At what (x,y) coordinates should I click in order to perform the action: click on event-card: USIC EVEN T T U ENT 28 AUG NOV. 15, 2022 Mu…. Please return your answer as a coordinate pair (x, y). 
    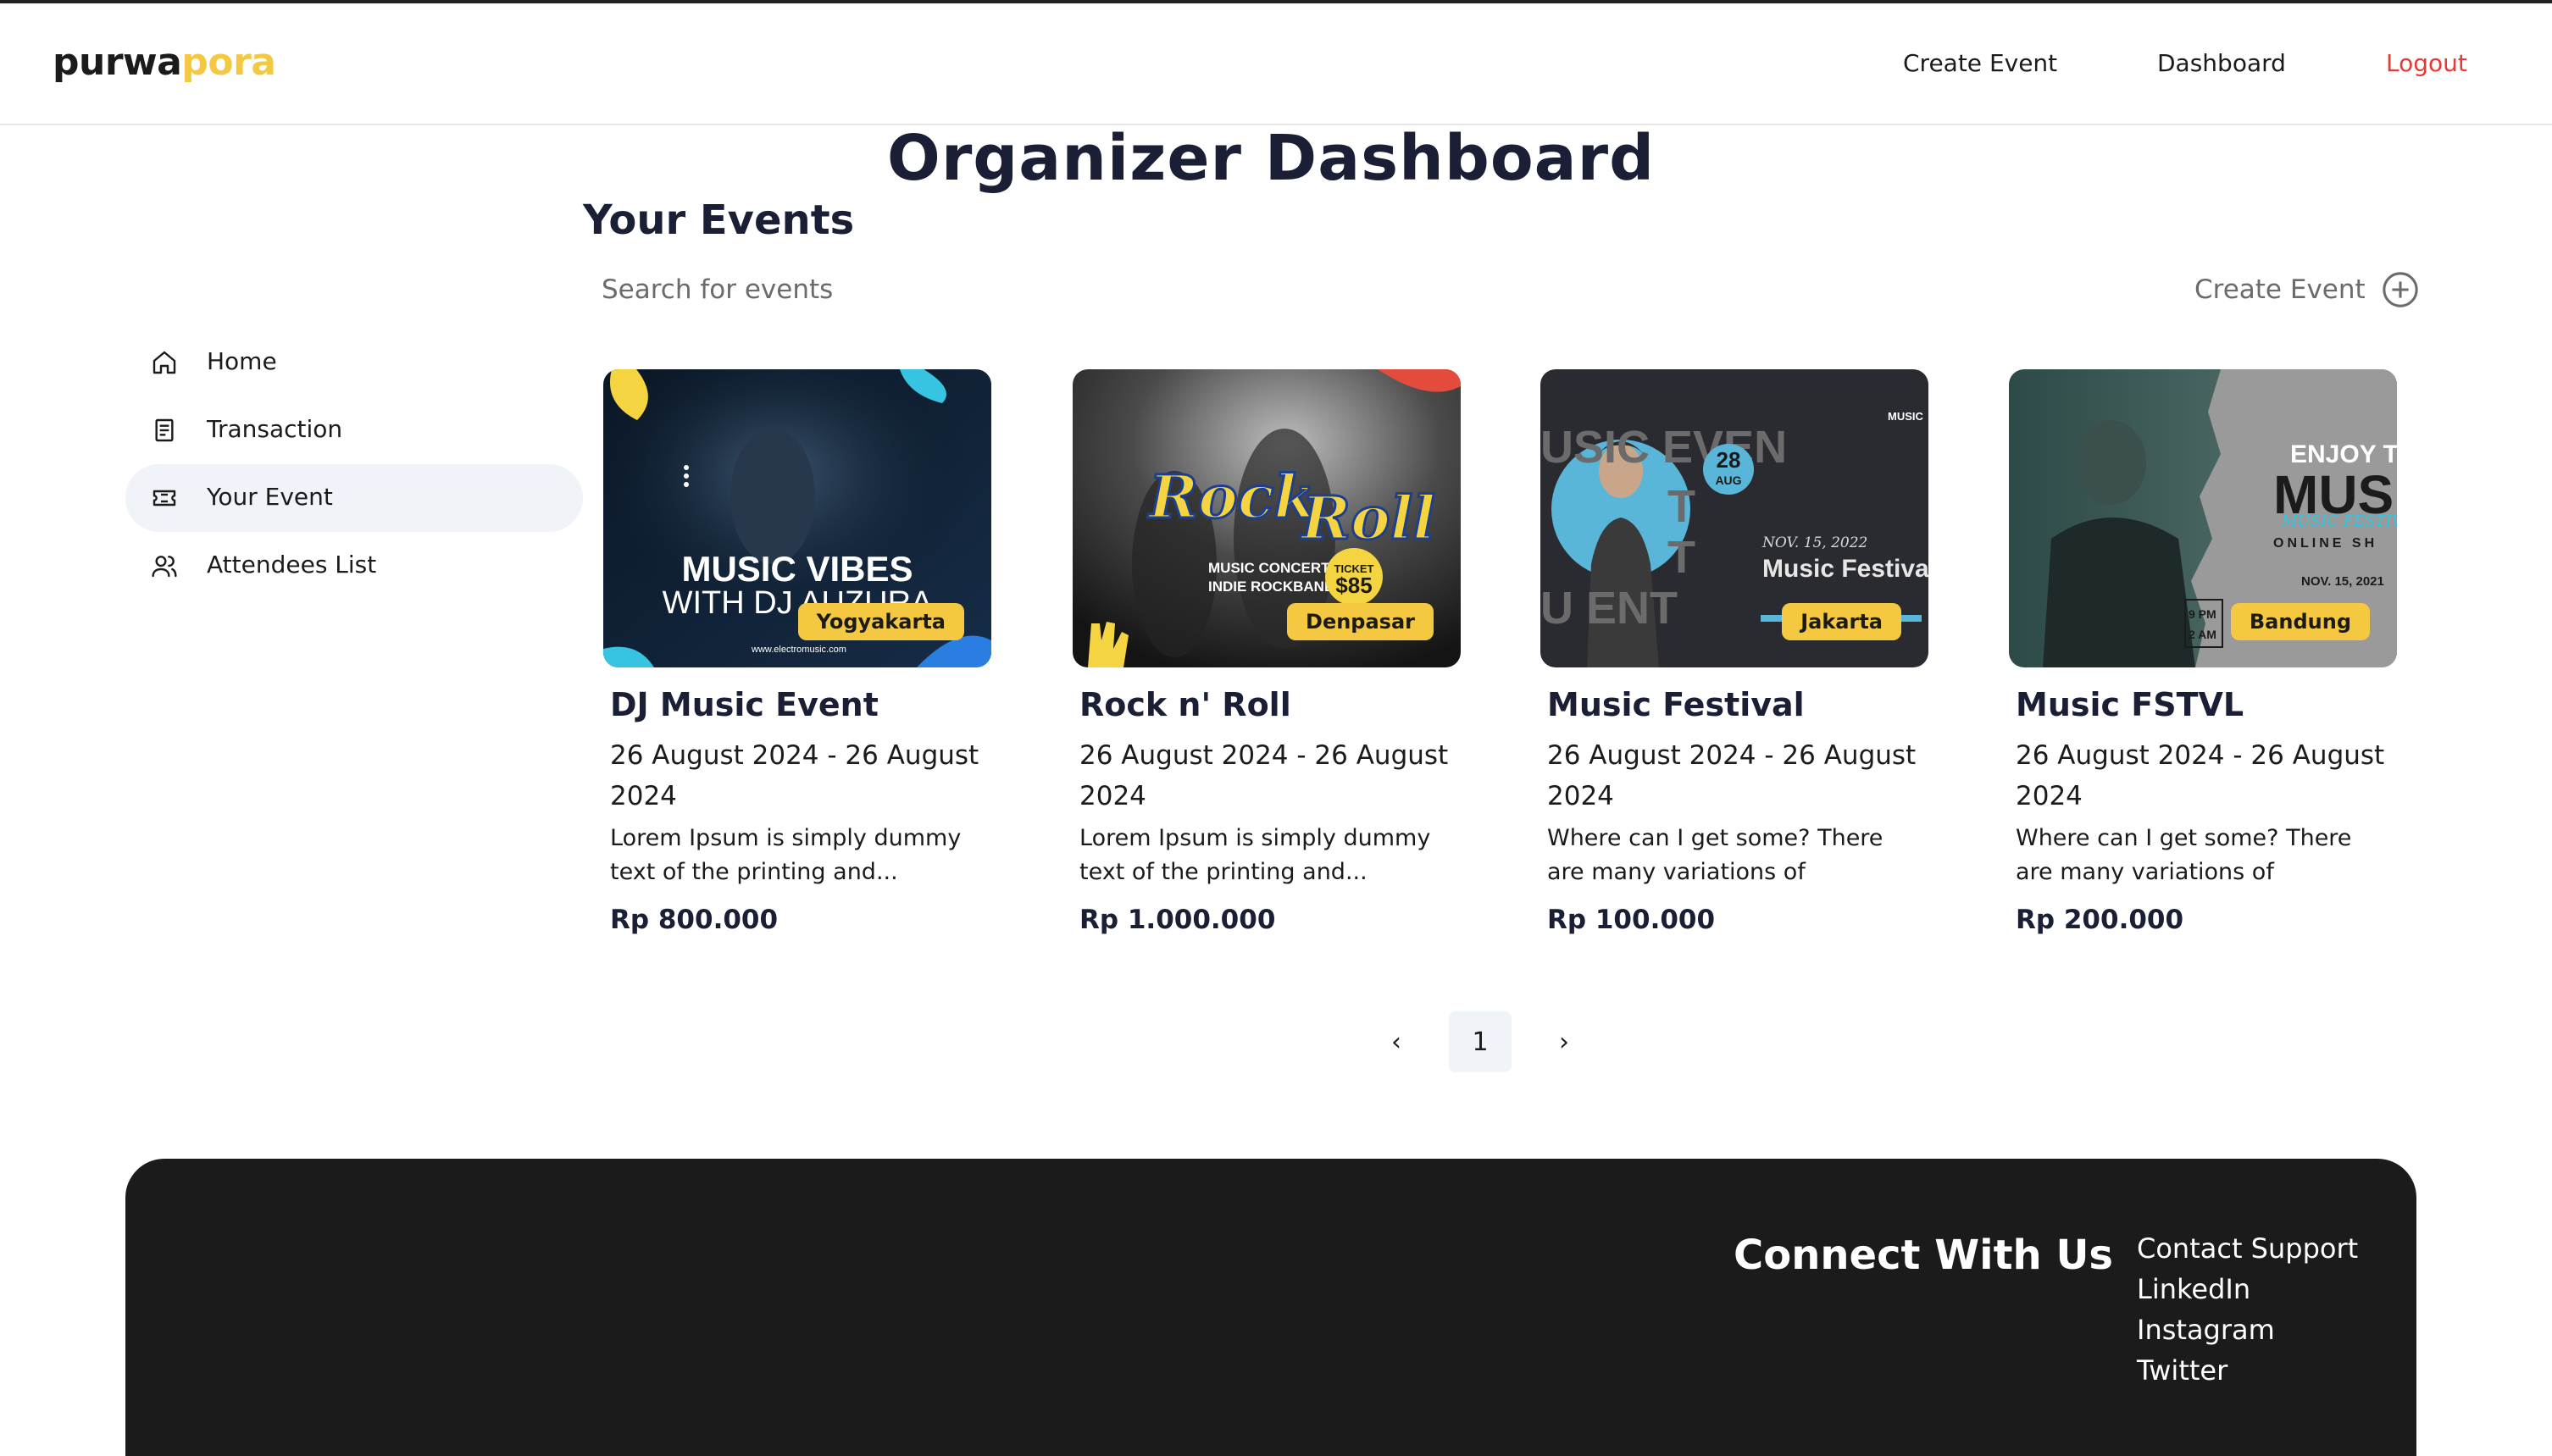
    Looking at the image, I should click on (1734, 652).